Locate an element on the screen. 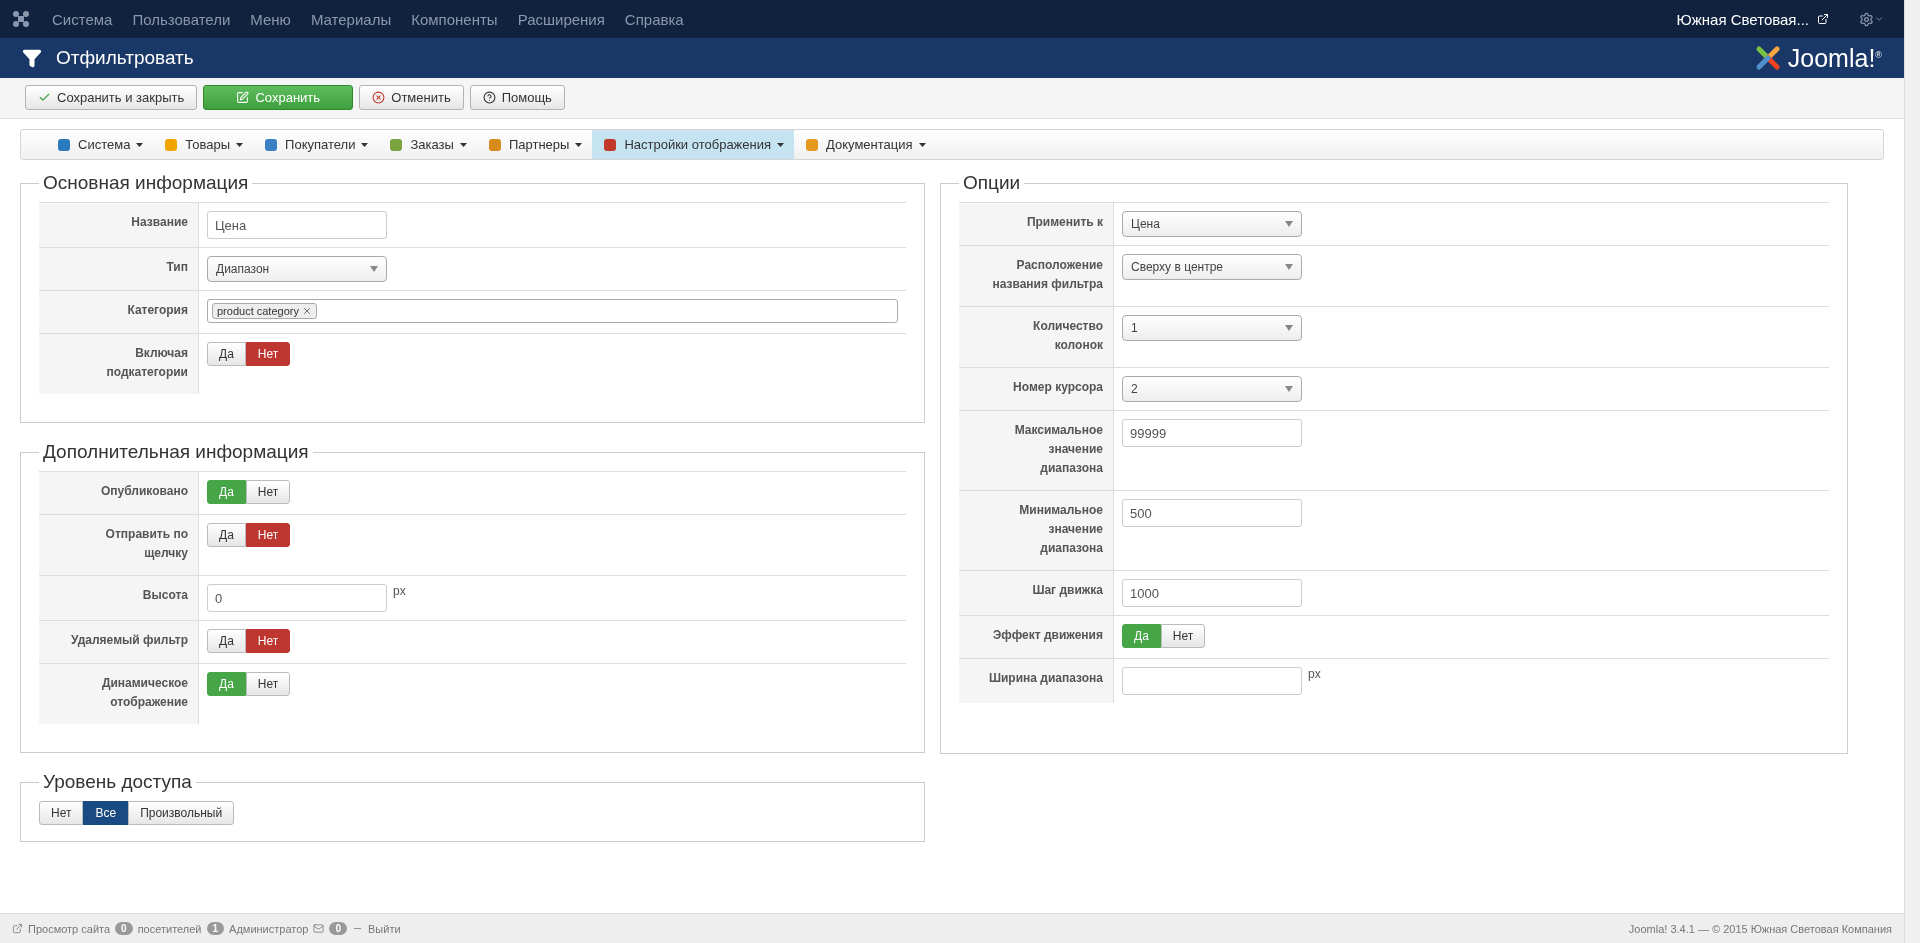 The image size is (1920, 943). field-label: Тип is located at coordinates (119, 269).